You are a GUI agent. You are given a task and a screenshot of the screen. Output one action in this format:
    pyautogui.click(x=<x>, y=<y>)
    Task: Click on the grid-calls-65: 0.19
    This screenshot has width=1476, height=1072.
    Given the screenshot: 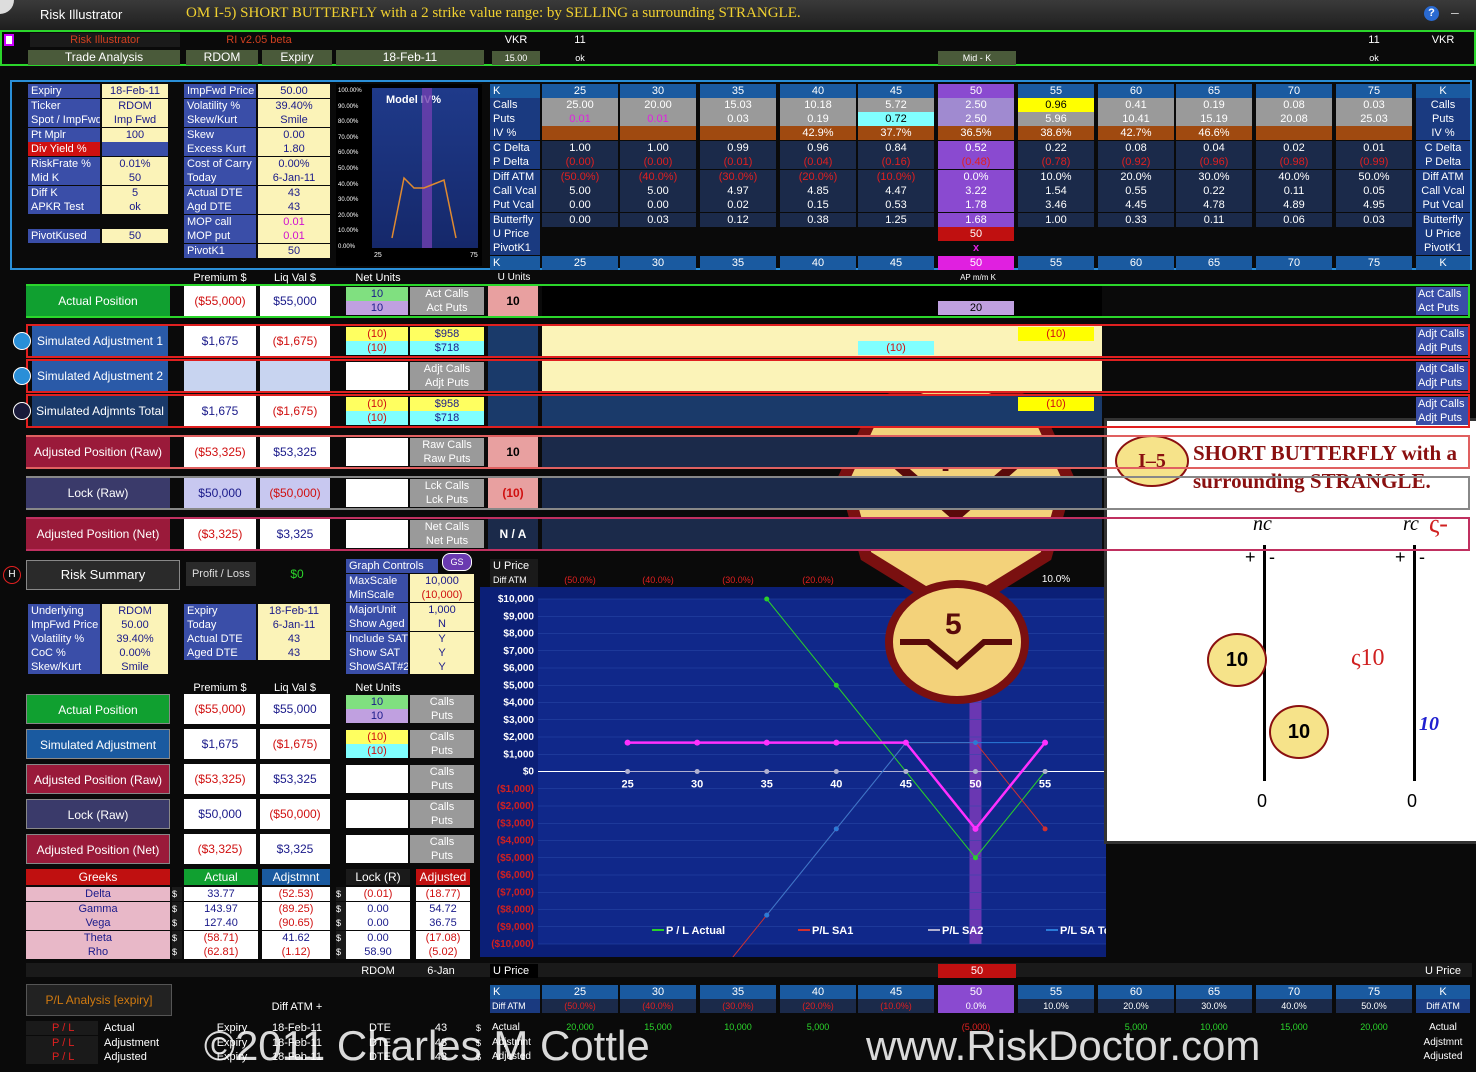 What is the action you would take?
    pyautogui.click(x=1214, y=105)
    